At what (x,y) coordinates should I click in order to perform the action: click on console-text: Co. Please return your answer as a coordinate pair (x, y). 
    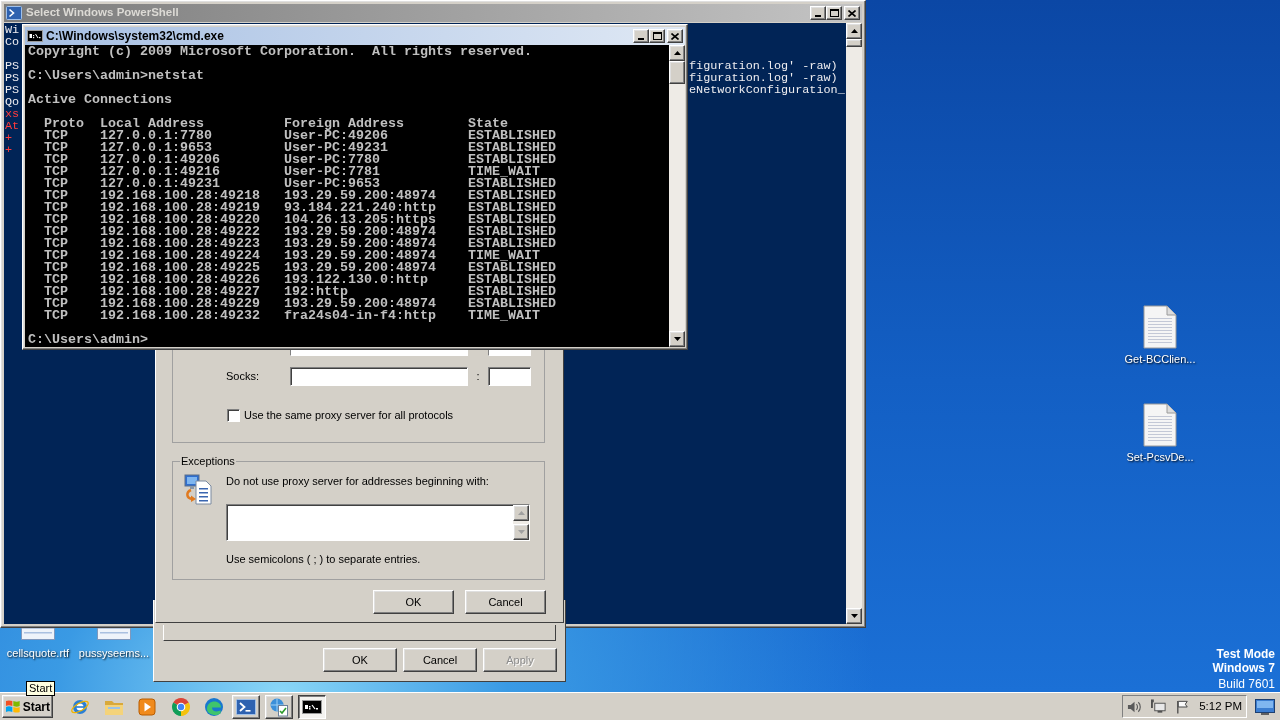
    Looking at the image, I should click on (12, 42).